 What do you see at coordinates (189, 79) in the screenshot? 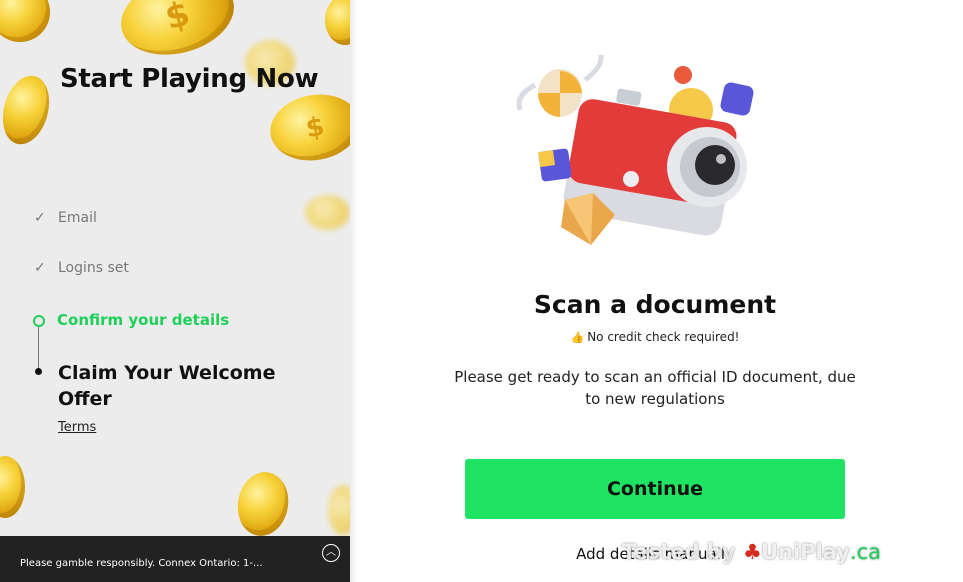
I see `page-title: Start Playing Now` at bounding box center [189, 79].